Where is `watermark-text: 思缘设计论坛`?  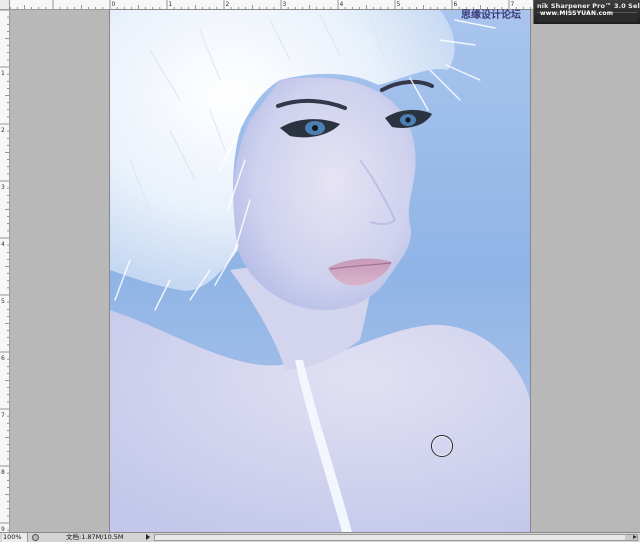 watermark-text: 思缘设计论坛 is located at coordinates (491, 15).